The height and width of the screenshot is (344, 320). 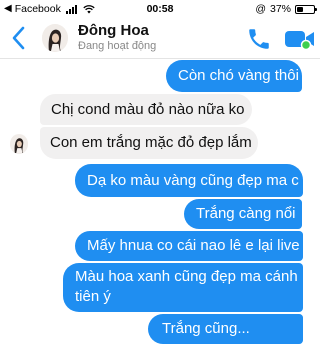 What do you see at coordinates (193, 180) in the screenshot?
I see `message-text: Dạ ko màu vàng cũng đẹp ma c` at bounding box center [193, 180].